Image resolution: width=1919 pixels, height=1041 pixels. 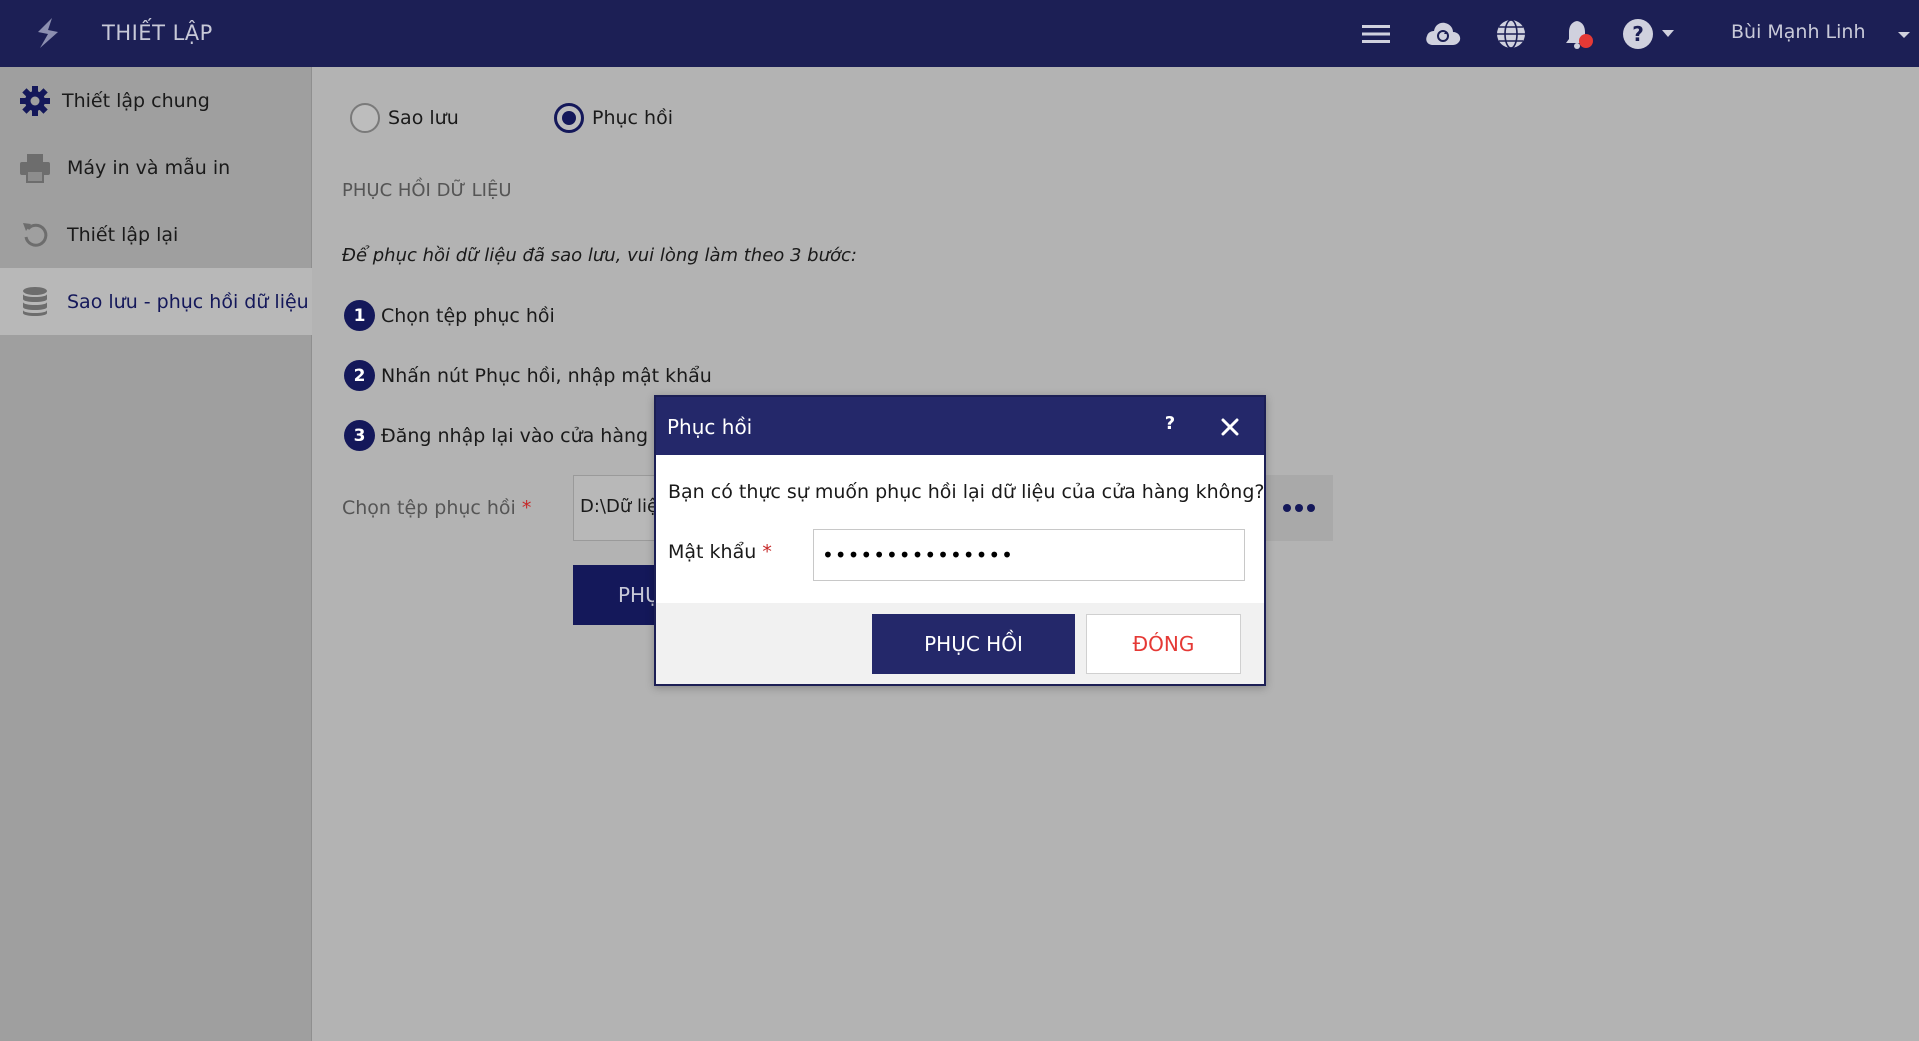 I want to click on backup-radio-label: Sao lưu, so click(x=423, y=118).